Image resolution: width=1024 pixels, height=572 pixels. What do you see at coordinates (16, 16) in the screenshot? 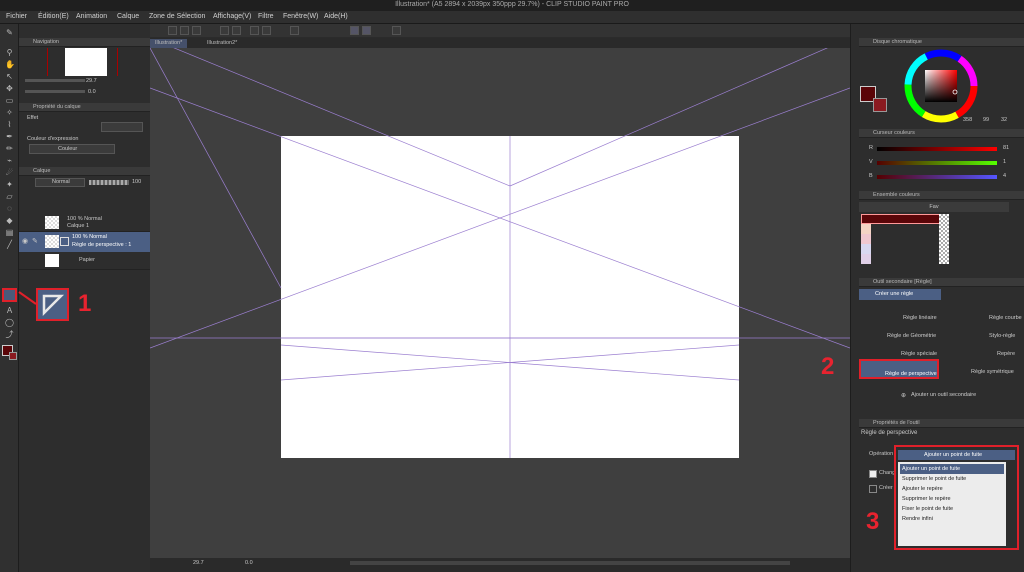
I see `menu-fichier: Fichier` at bounding box center [16, 16].